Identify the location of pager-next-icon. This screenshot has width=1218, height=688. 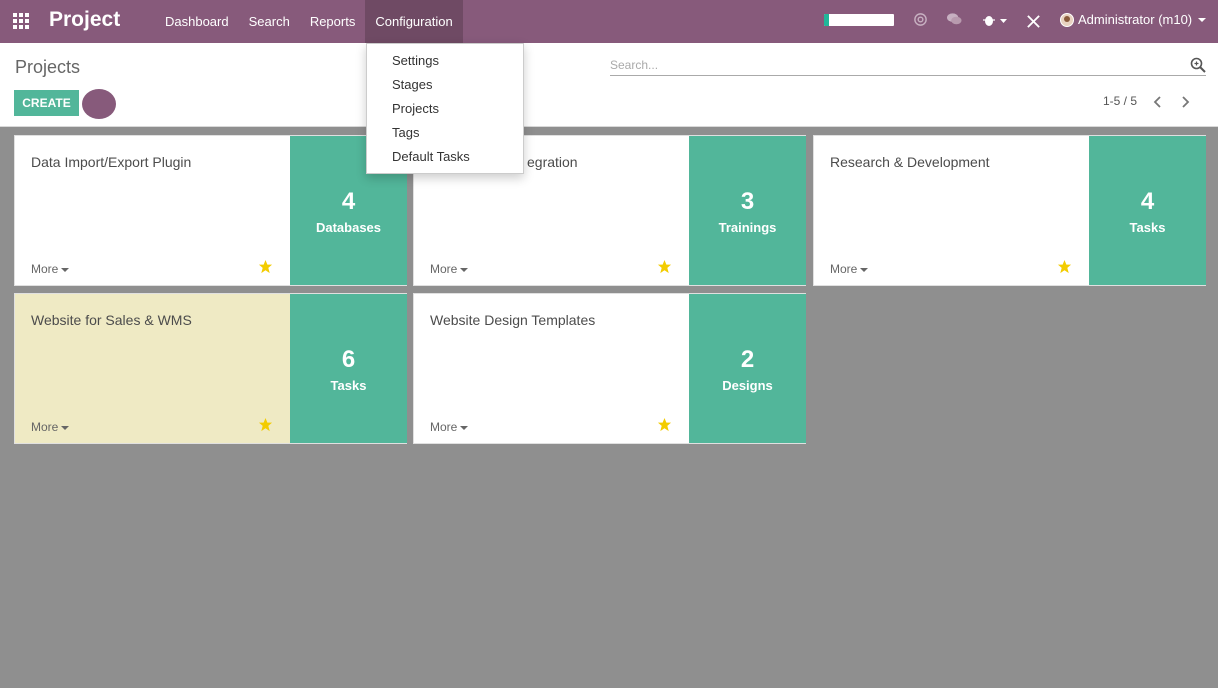
(1185, 102).